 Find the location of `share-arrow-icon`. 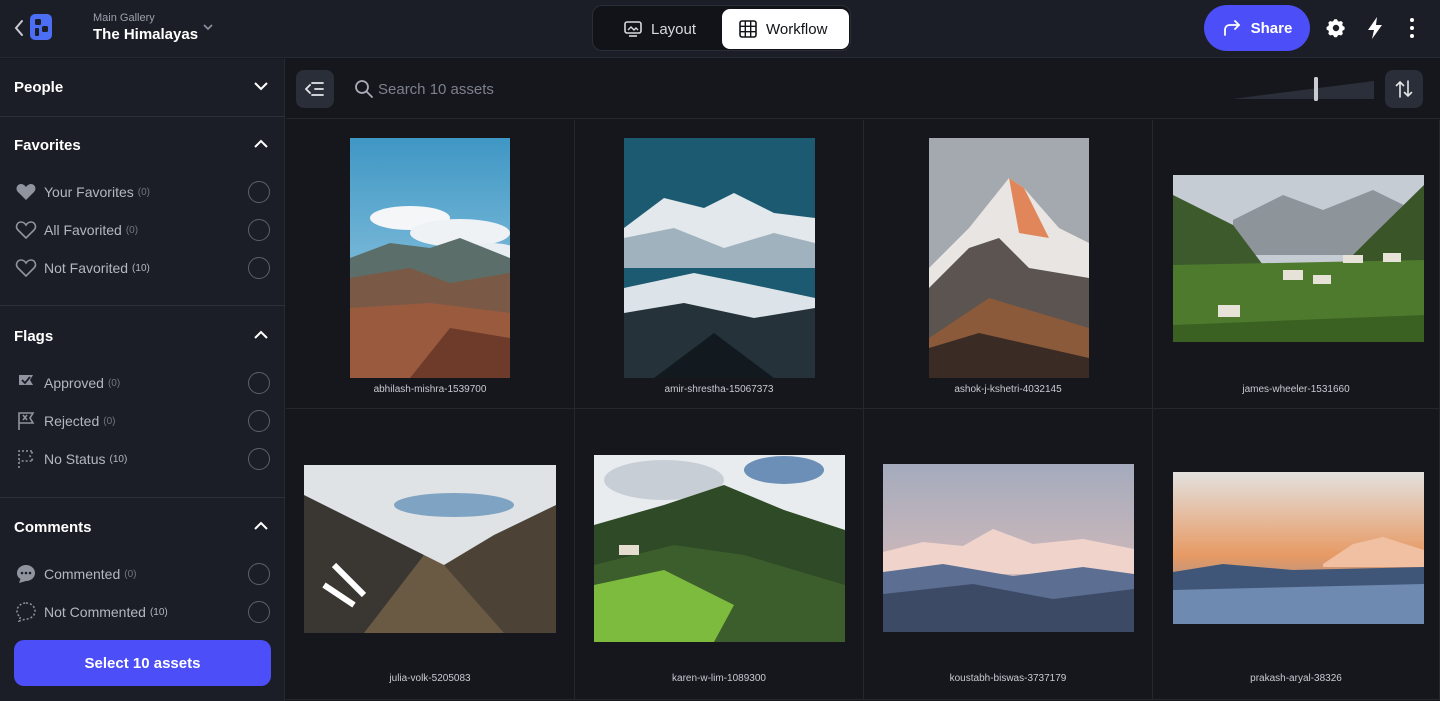

share-arrow-icon is located at coordinates (1231, 28).